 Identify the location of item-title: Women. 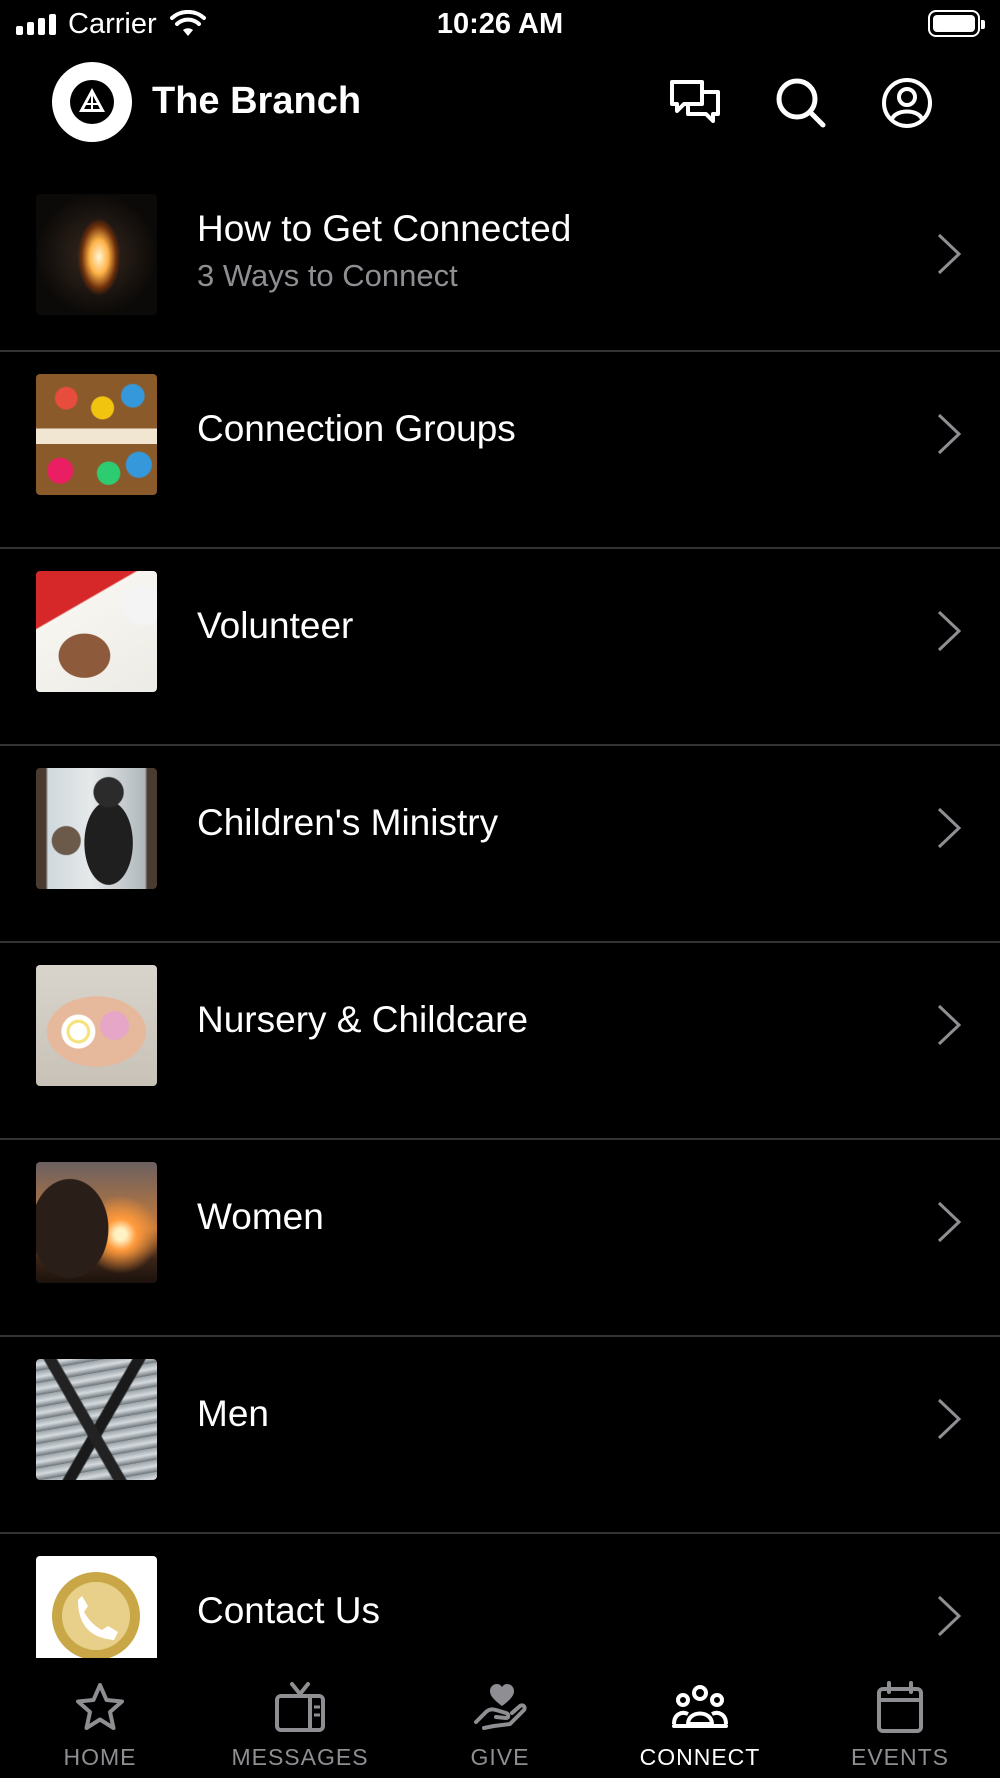
(260, 1216).